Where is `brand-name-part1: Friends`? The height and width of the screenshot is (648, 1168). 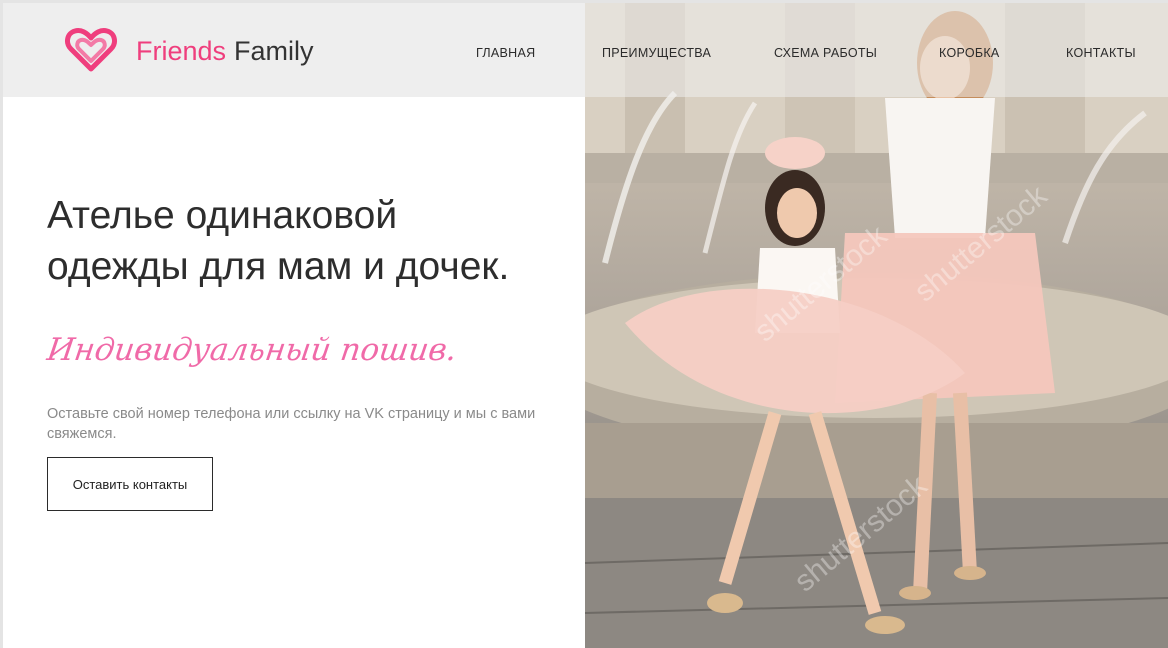 brand-name-part1: Friends is located at coordinates (181, 51).